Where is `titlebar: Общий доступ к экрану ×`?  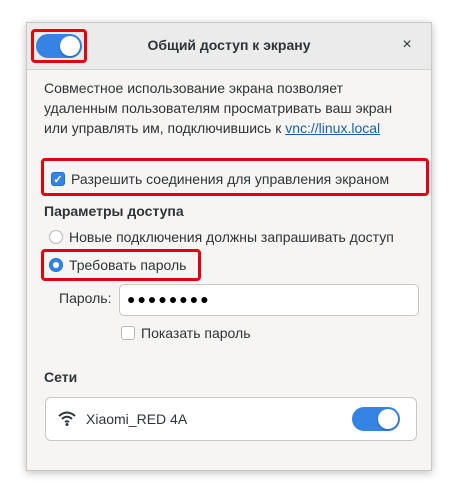
titlebar: Общий доступ к экрану × is located at coordinates (229, 46).